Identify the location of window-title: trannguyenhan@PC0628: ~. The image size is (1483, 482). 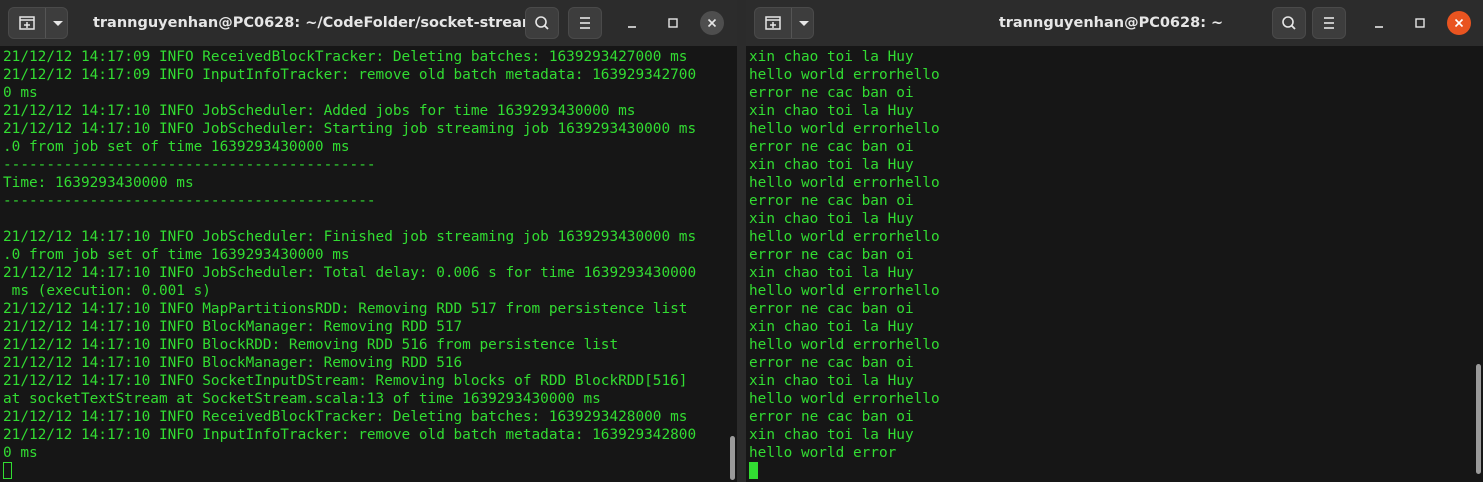
(1111, 23).